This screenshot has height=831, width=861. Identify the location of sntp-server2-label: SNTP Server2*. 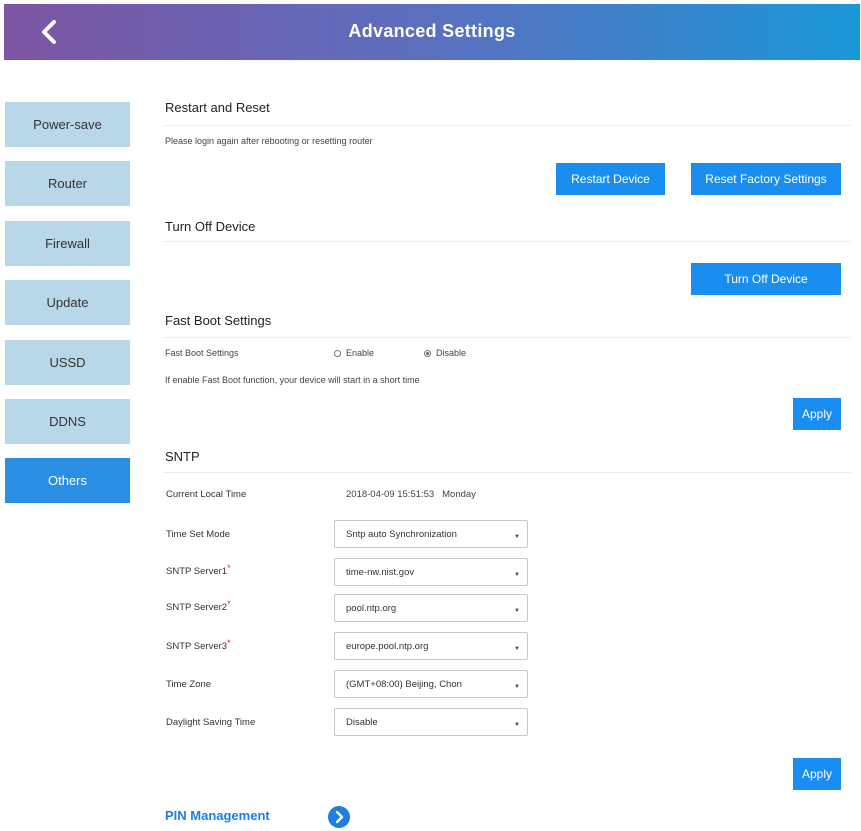
(198, 606).